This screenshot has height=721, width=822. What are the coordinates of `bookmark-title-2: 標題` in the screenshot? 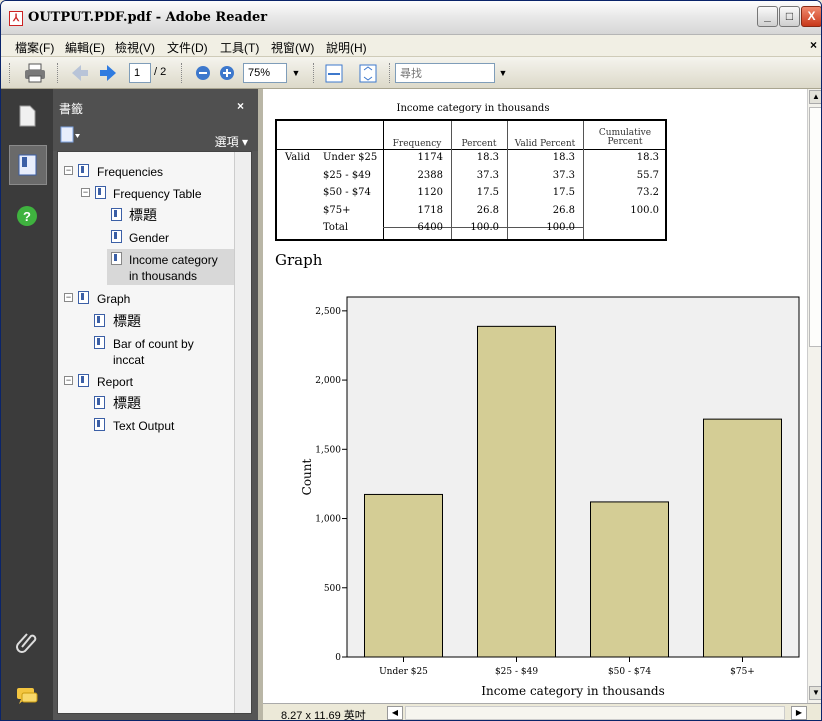 It's located at (127, 321).